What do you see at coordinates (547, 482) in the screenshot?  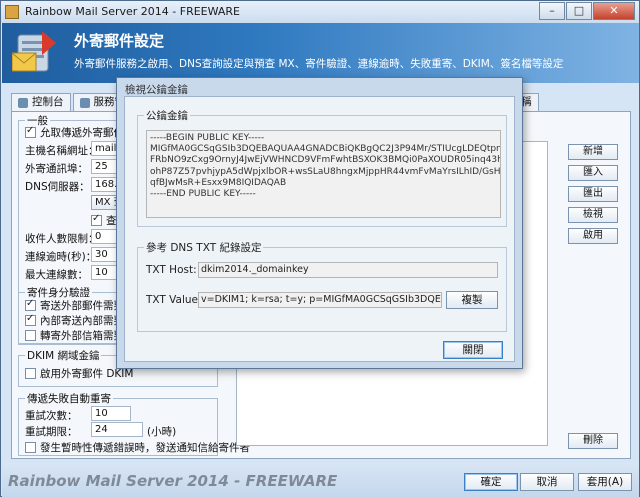 I see `cancel-button: 取消` at bounding box center [547, 482].